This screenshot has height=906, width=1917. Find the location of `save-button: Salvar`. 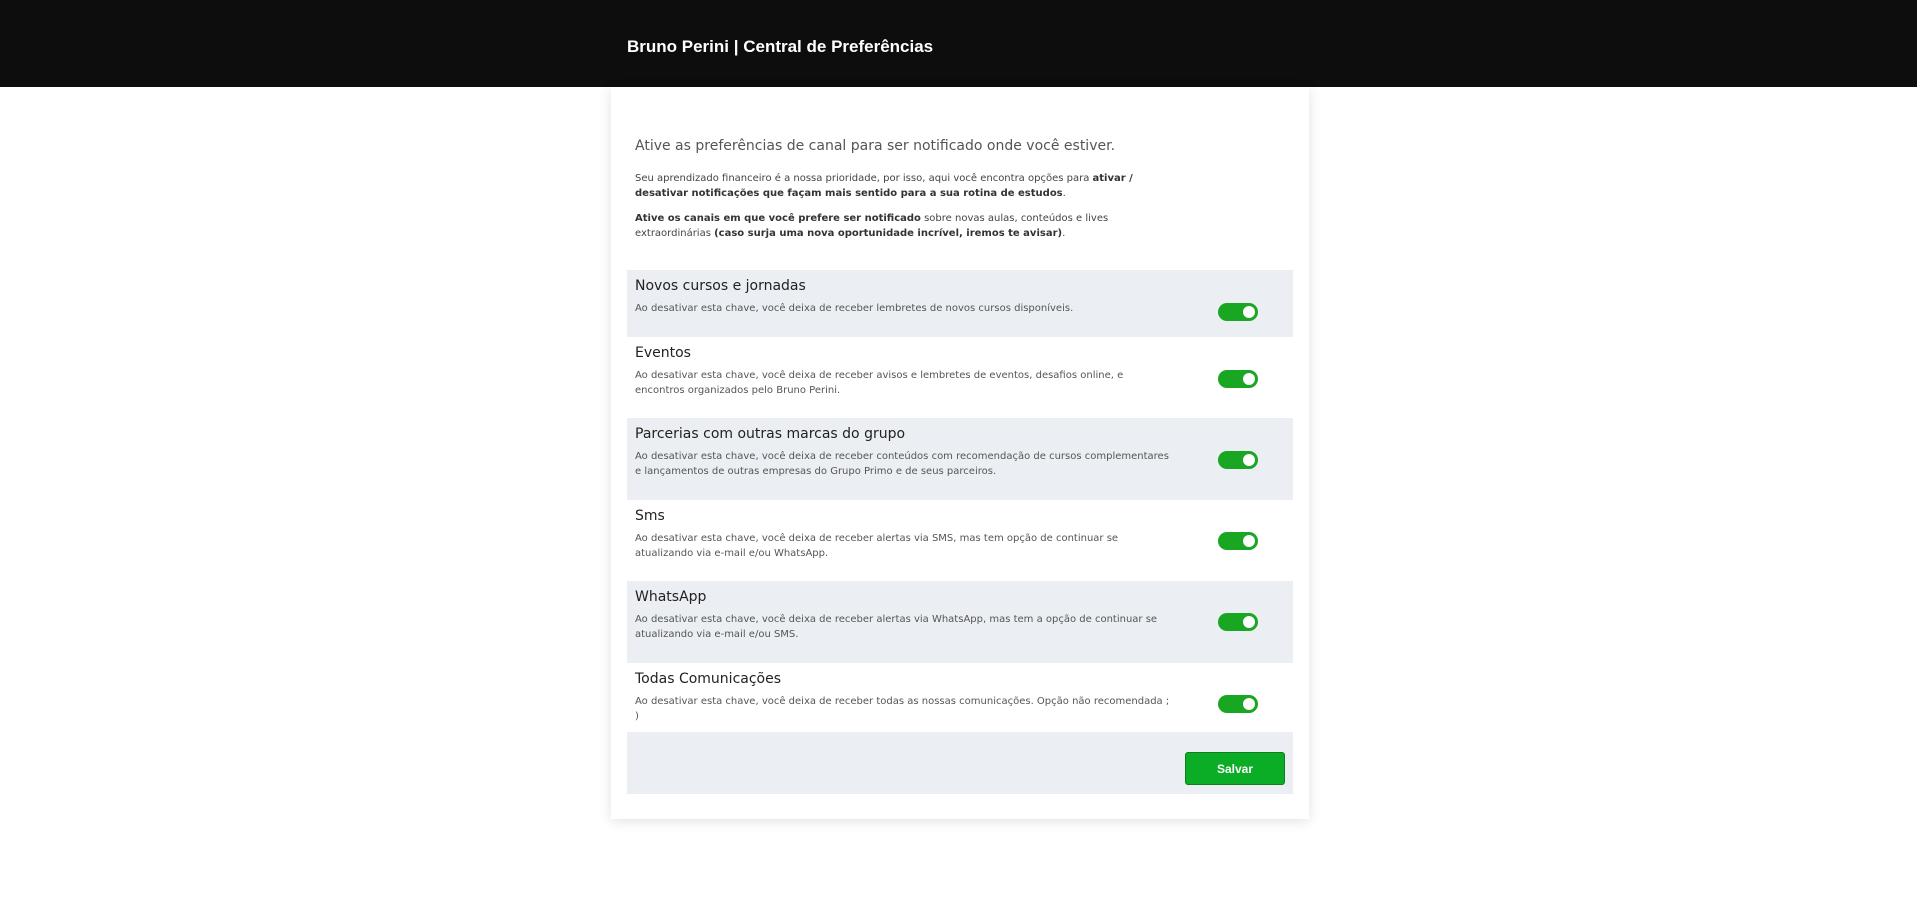

save-button: Salvar is located at coordinates (1235, 768).